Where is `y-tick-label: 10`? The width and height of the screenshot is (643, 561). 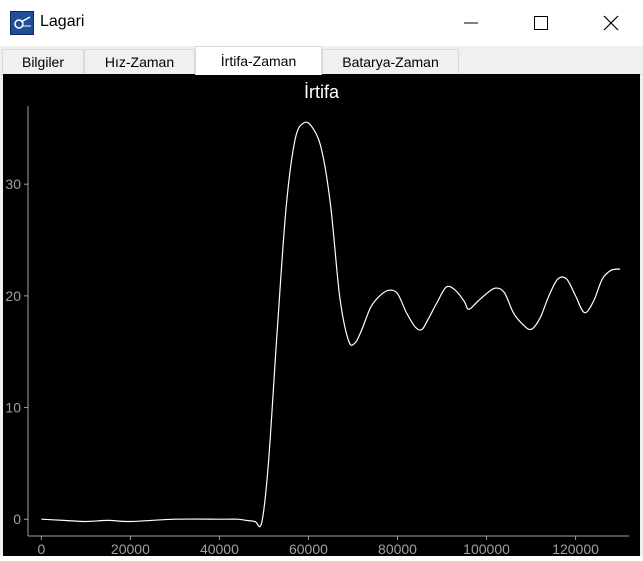 y-tick-label: 10 is located at coordinates (13, 408).